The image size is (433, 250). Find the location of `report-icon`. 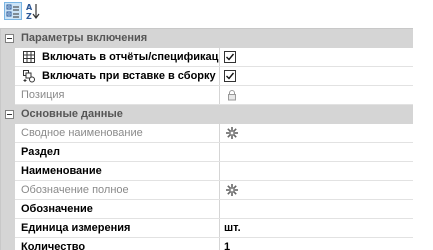

report-icon is located at coordinates (29, 57).